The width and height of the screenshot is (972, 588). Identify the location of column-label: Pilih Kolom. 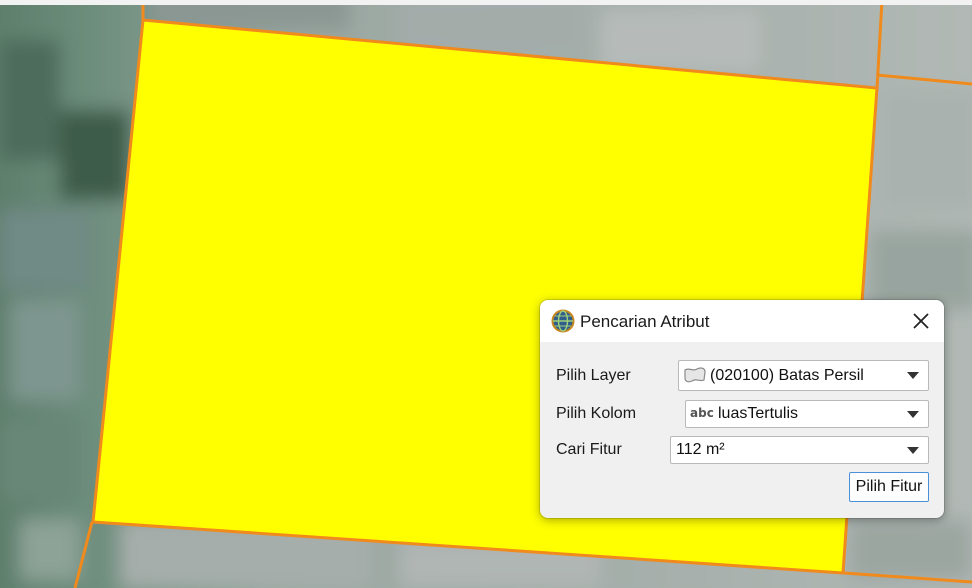
(596, 413).